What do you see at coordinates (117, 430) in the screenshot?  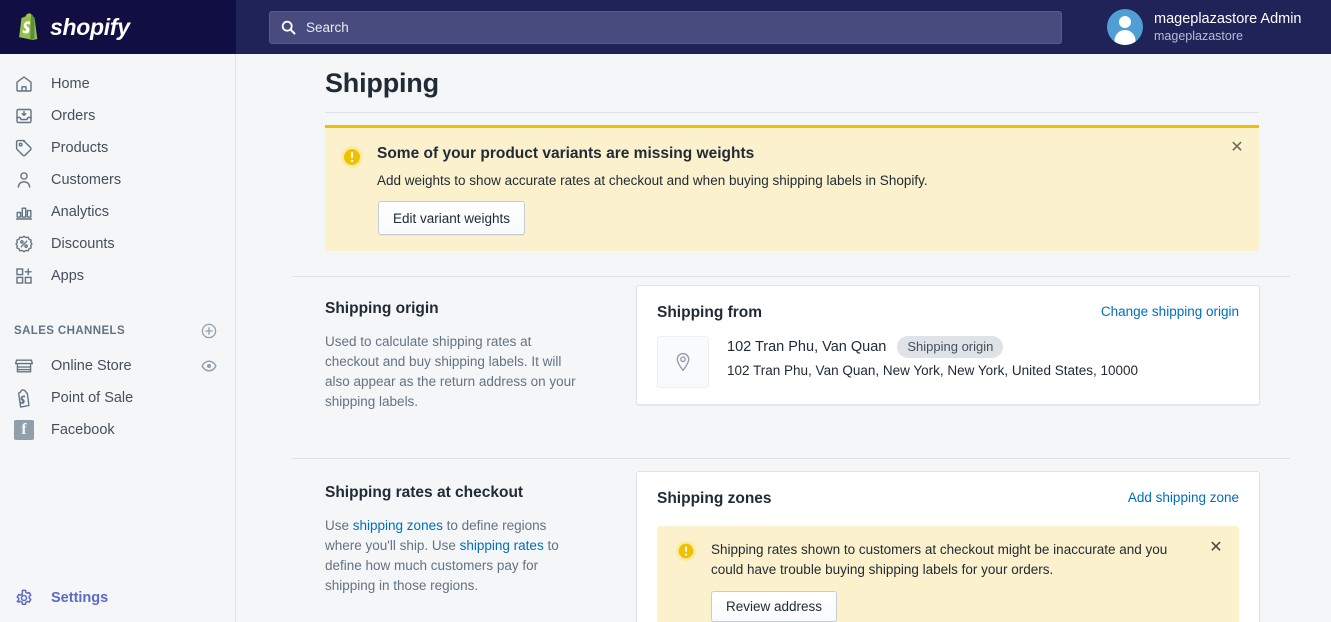 I see `sidebar-item-facebook: f Facebook` at bounding box center [117, 430].